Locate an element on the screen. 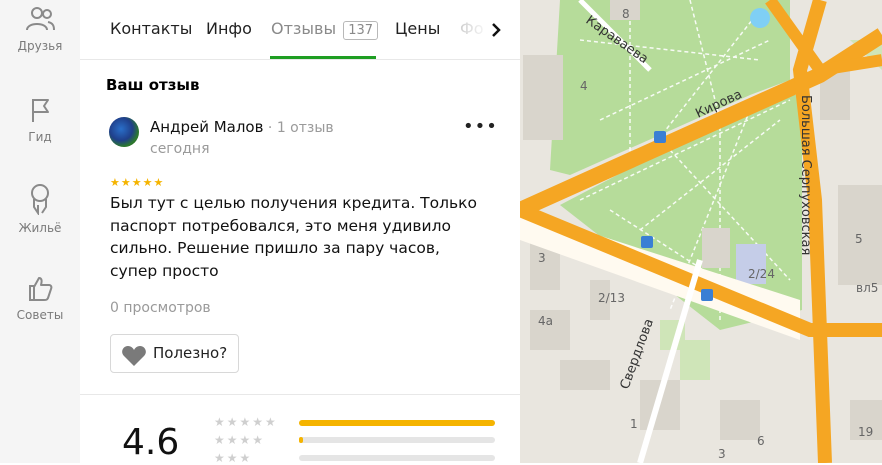  flag-icon is located at coordinates (40, 110).